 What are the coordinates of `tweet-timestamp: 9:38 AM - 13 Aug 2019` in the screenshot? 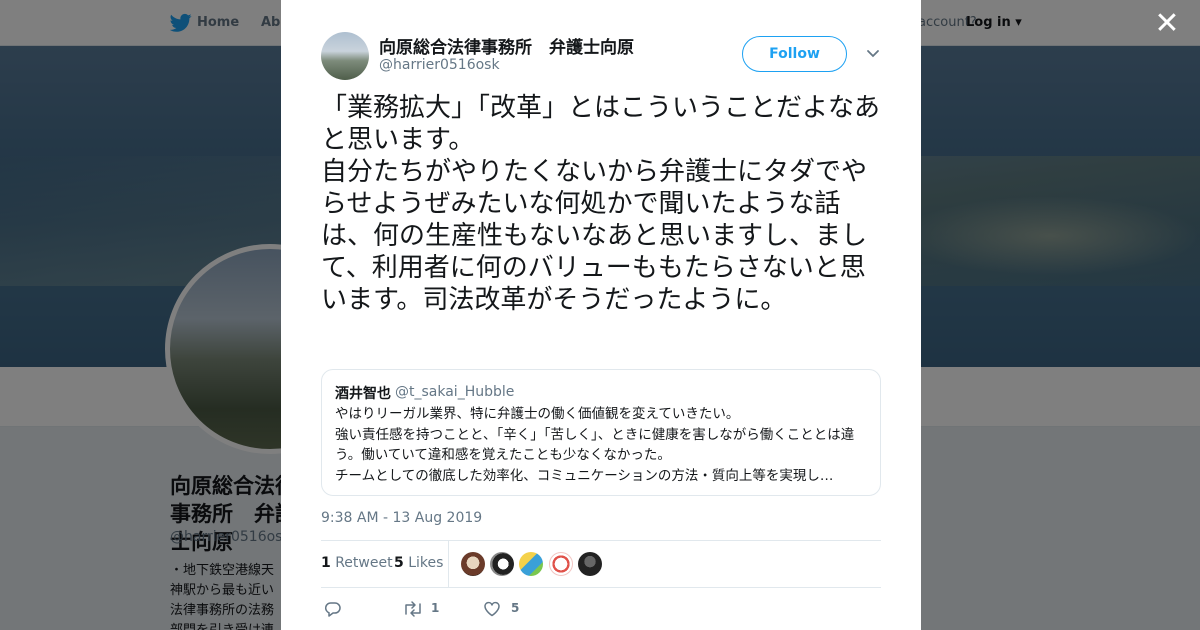 It's located at (401, 518).